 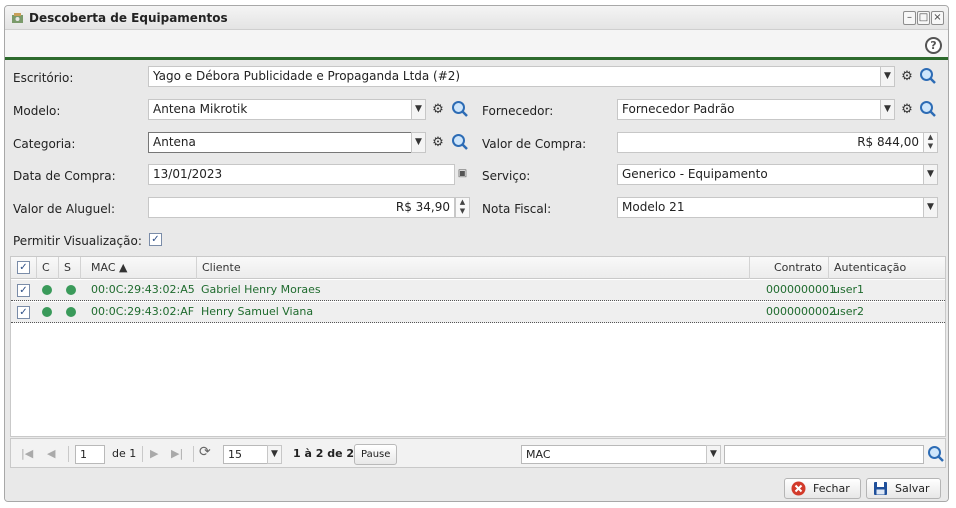 What do you see at coordinates (824, 454) in the screenshot?
I see `grid-search-input` at bounding box center [824, 454].